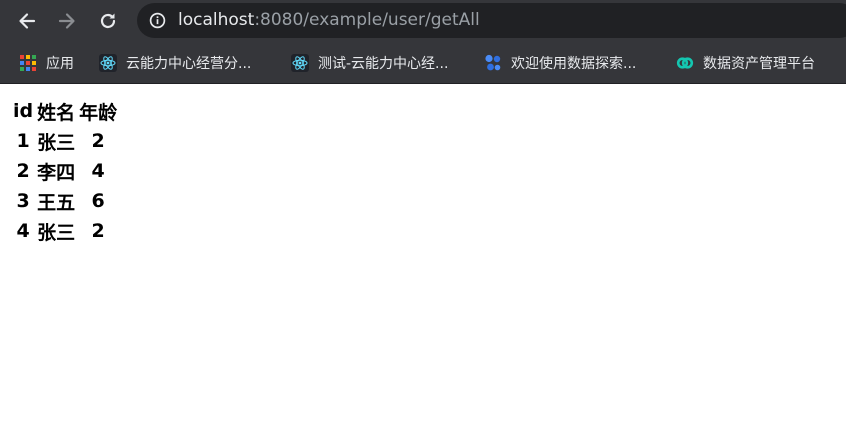  I want to click on cell-id: 1, so click(23, 141).